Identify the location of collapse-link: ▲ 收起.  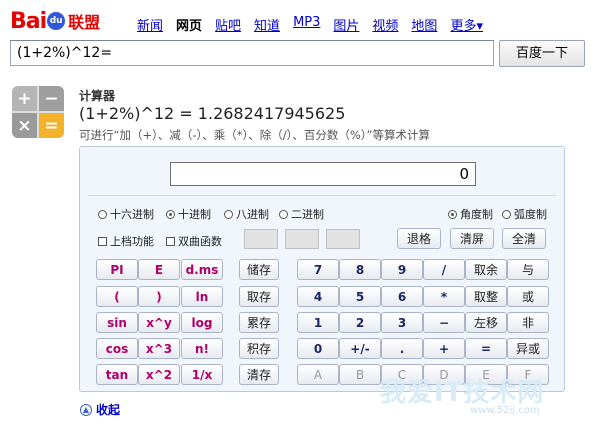
(100, 409).